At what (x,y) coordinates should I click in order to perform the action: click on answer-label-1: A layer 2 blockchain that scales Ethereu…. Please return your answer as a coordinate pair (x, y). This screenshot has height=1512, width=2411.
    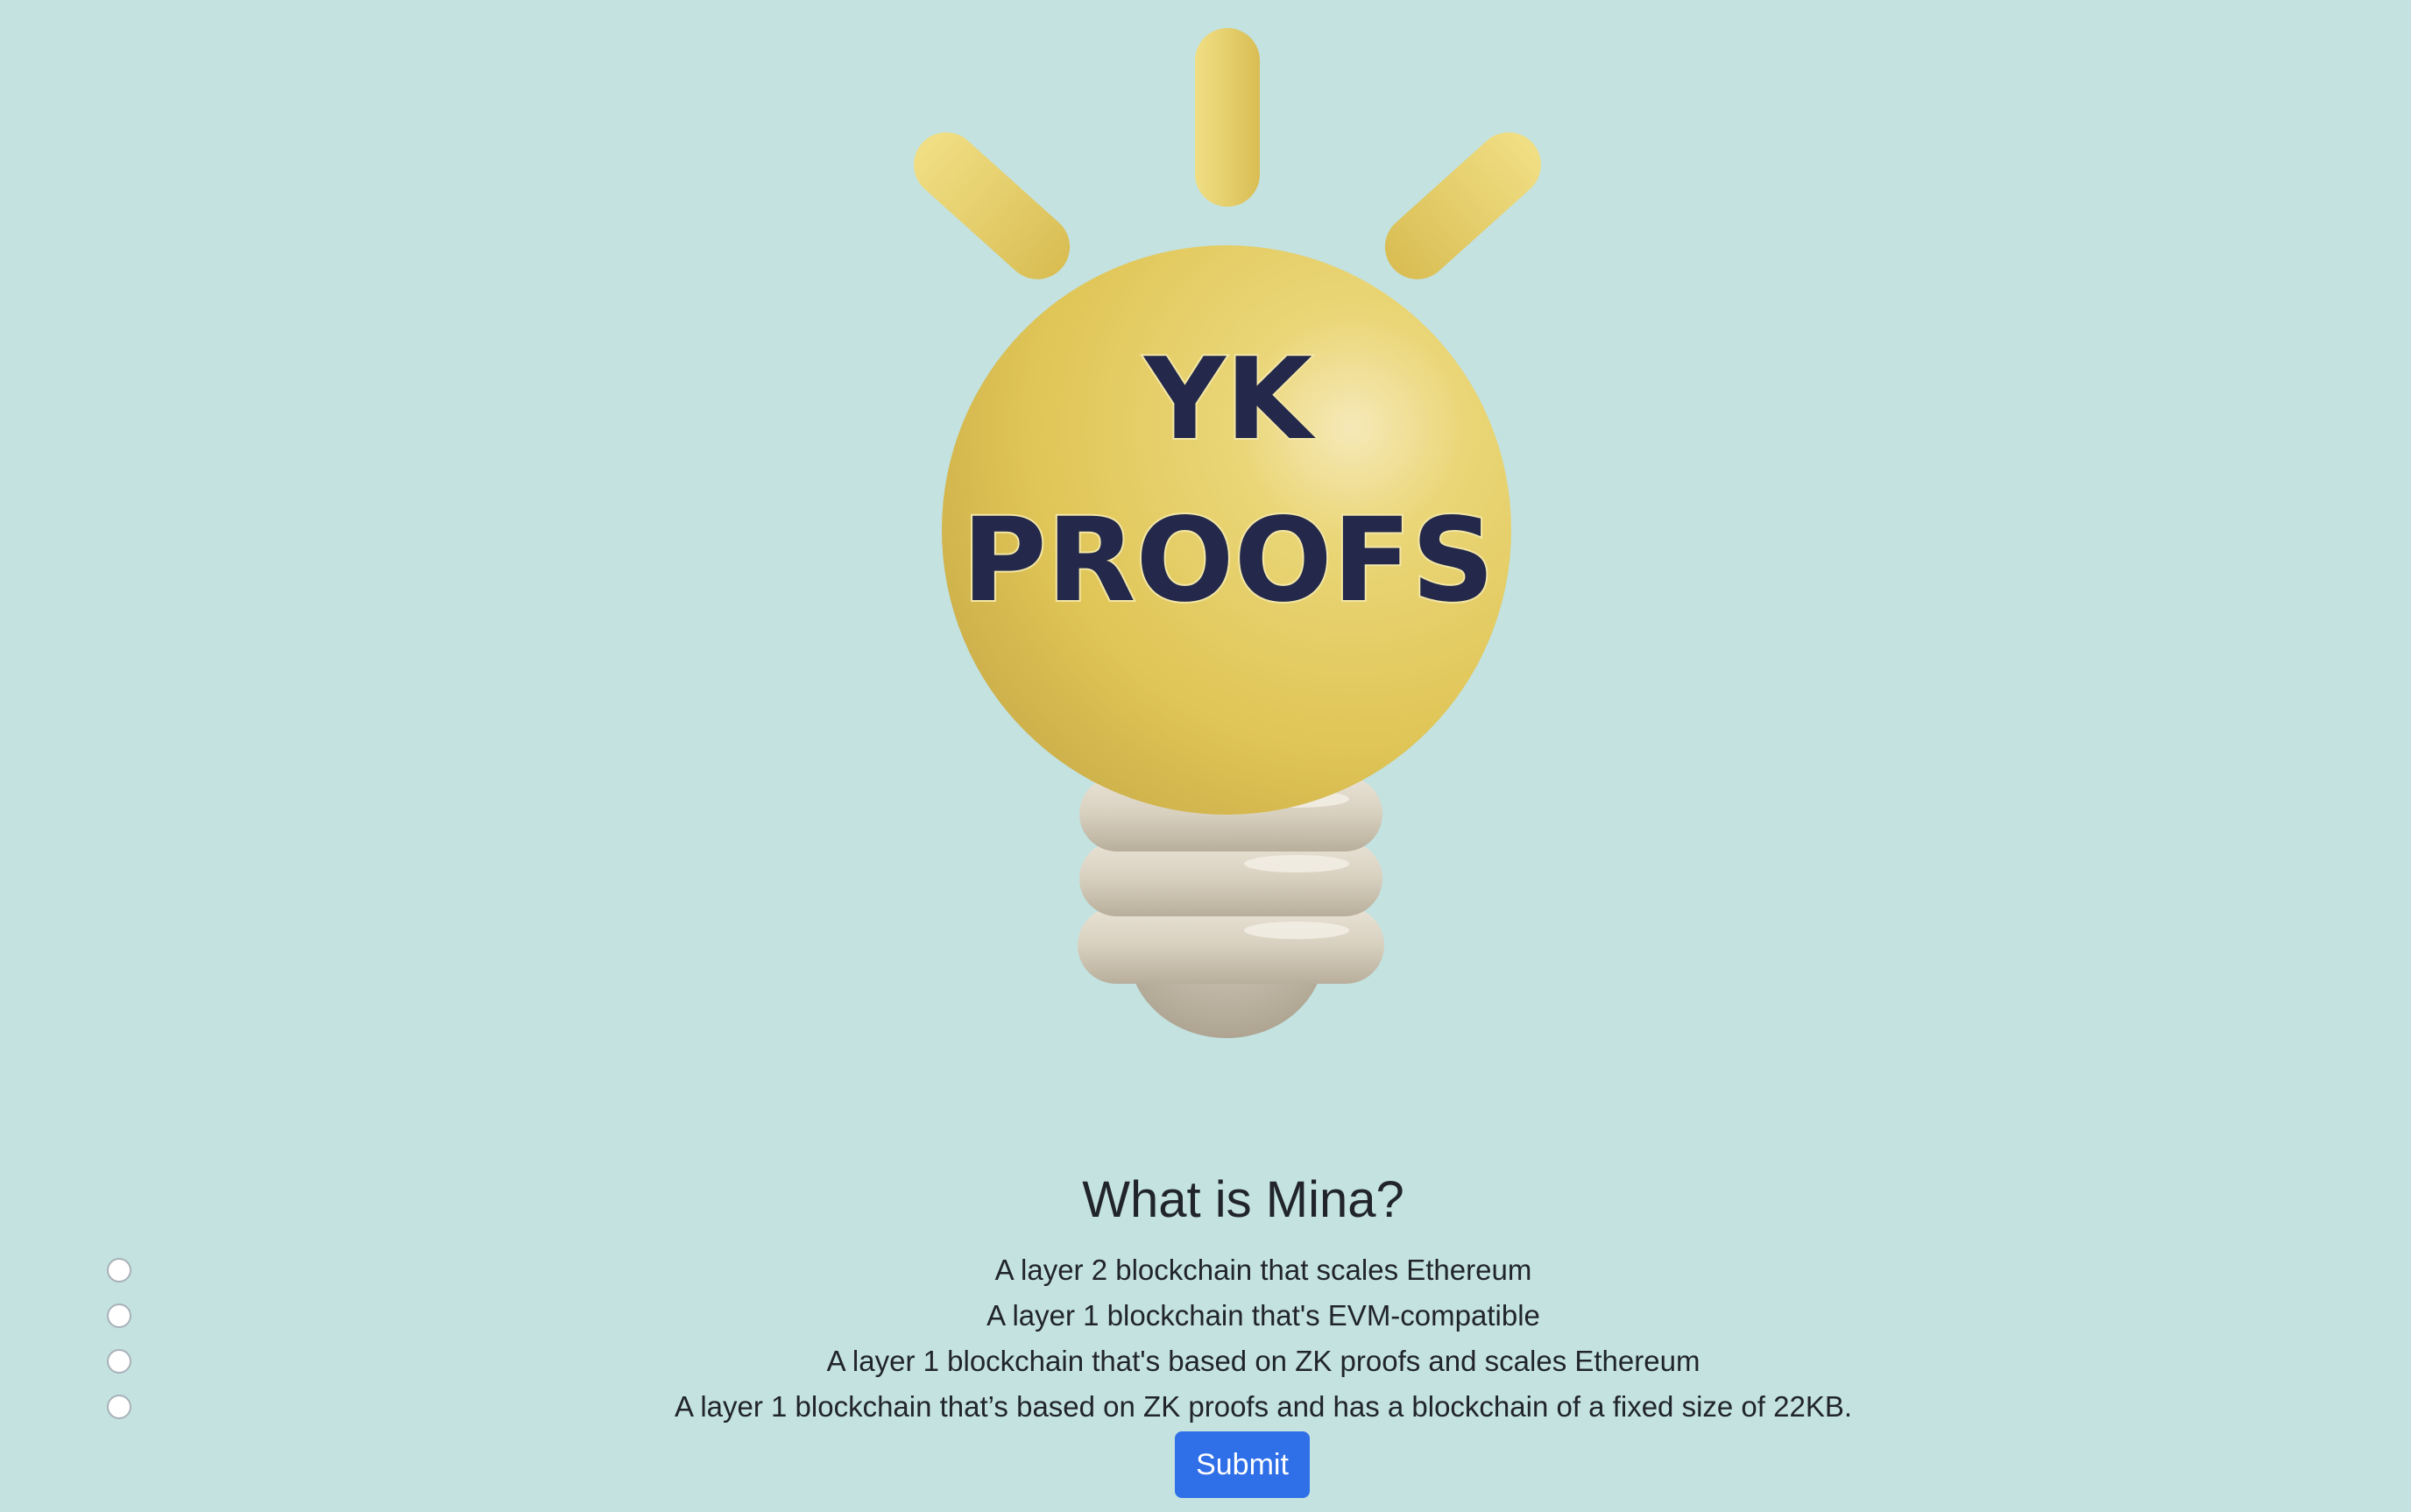
    Looking at the image, I should click on (1205, 1270).